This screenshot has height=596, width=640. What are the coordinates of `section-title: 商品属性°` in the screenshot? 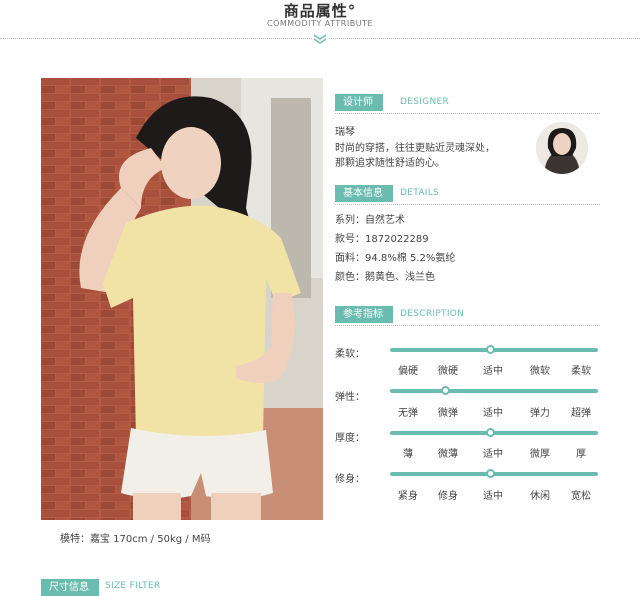 It's located at (320, 11).